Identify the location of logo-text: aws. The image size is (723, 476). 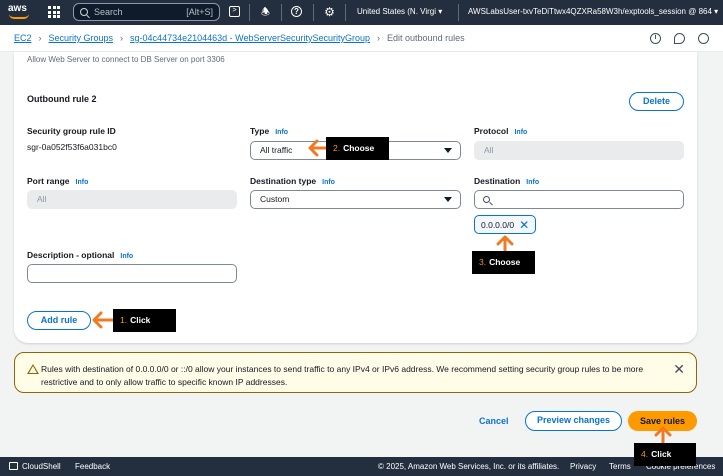
(17, 8).